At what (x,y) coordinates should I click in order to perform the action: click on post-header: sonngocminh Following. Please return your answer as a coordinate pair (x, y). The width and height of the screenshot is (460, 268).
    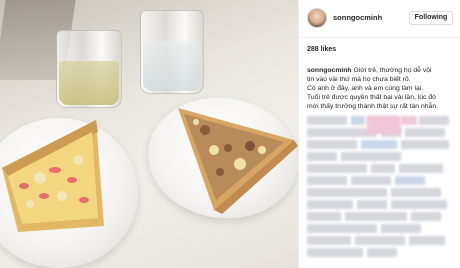
    Looking at the image, I should click on (379, 19).